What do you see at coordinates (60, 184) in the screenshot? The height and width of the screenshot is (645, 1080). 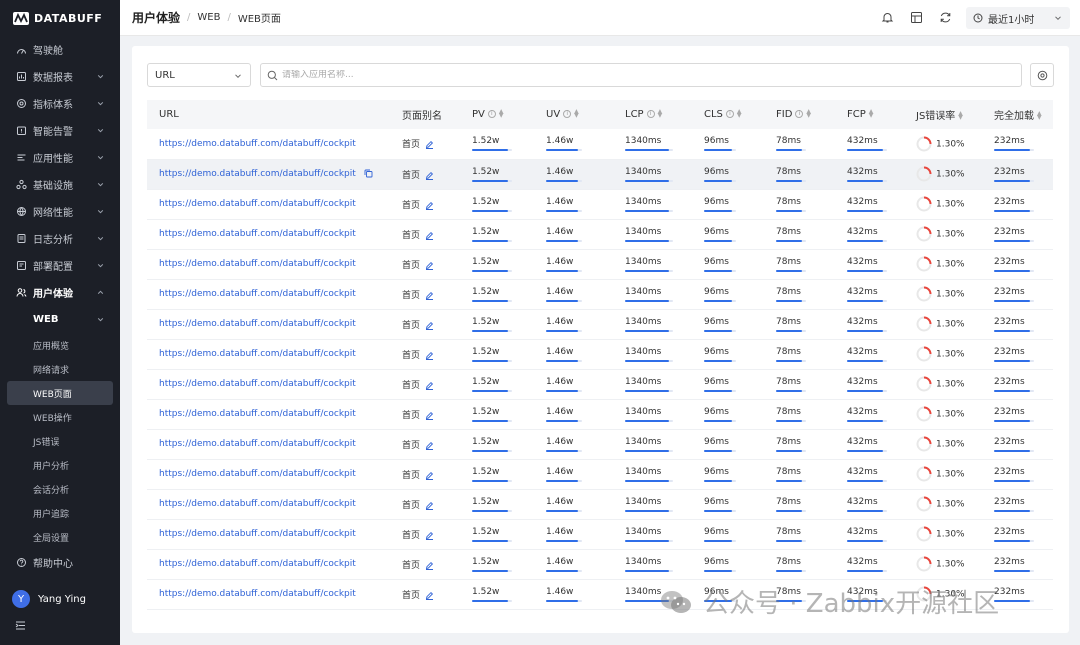 I see `sidebar-item-6: 基础设施` at bounding box center [60, 184].